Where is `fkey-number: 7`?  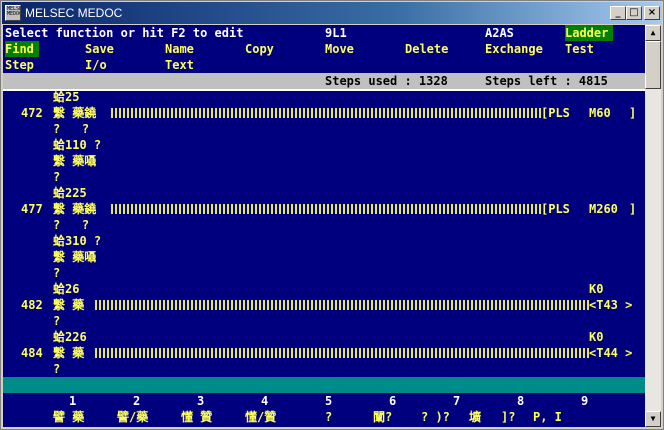
fkey-number: 7 is located at coordinates (457, 401).